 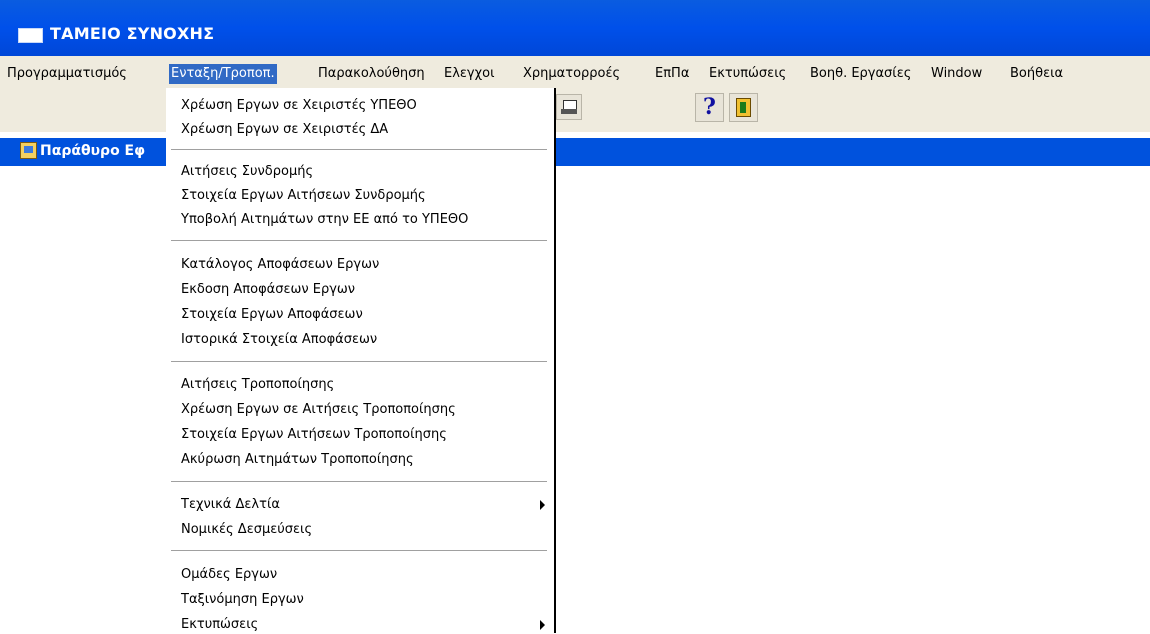 What do you see at coordinates (324, 220) in the screenshot?
I see `menu-item-ypovoli-aitimaton: Υποβολή Αιτημάτων στην ΕΕ από το ΥΠΕΘΟ` at bounding box center [324, 220].